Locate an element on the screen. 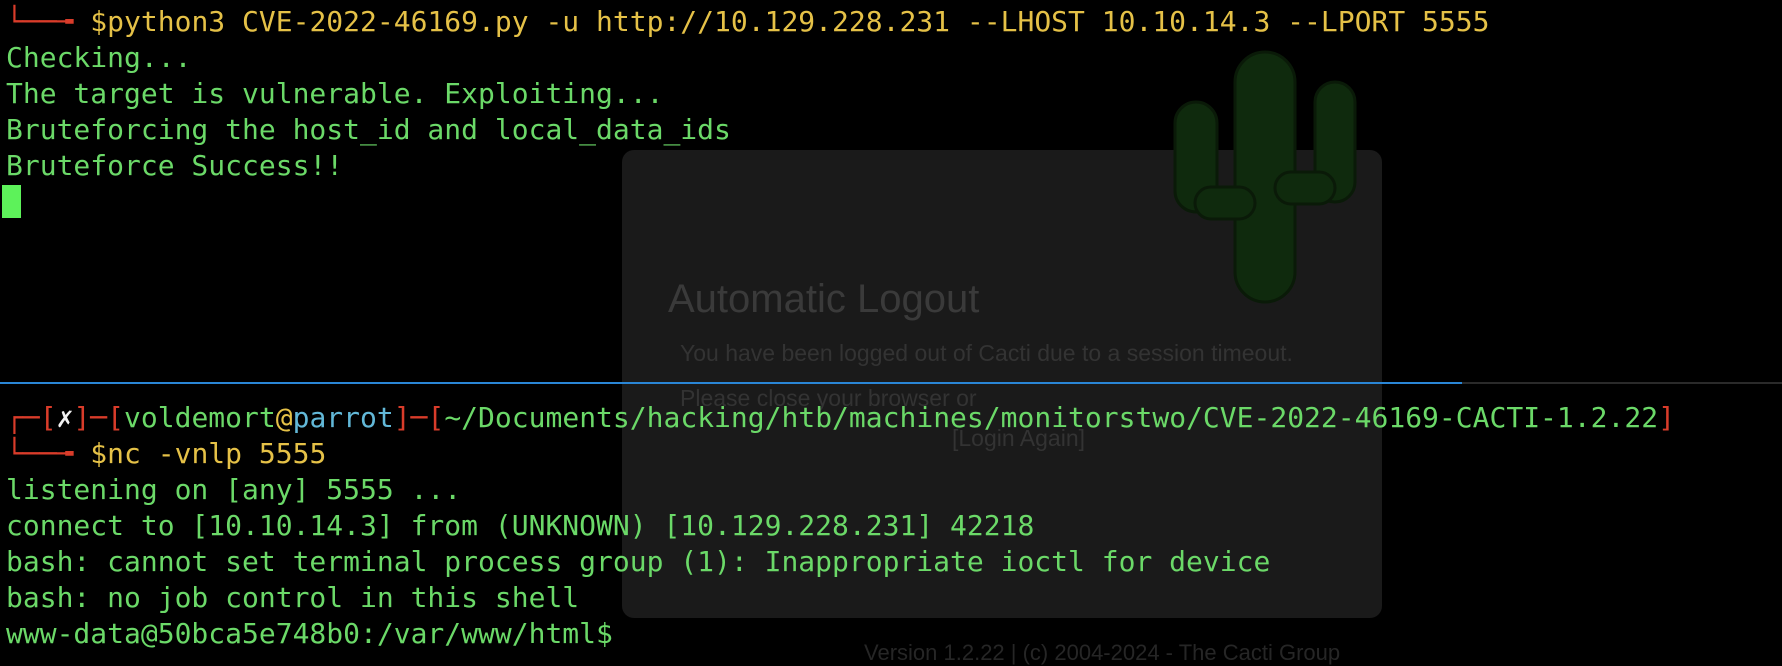 The image size is (1782, 666). status-icon: ✗ is located at coordinates (65, 417).